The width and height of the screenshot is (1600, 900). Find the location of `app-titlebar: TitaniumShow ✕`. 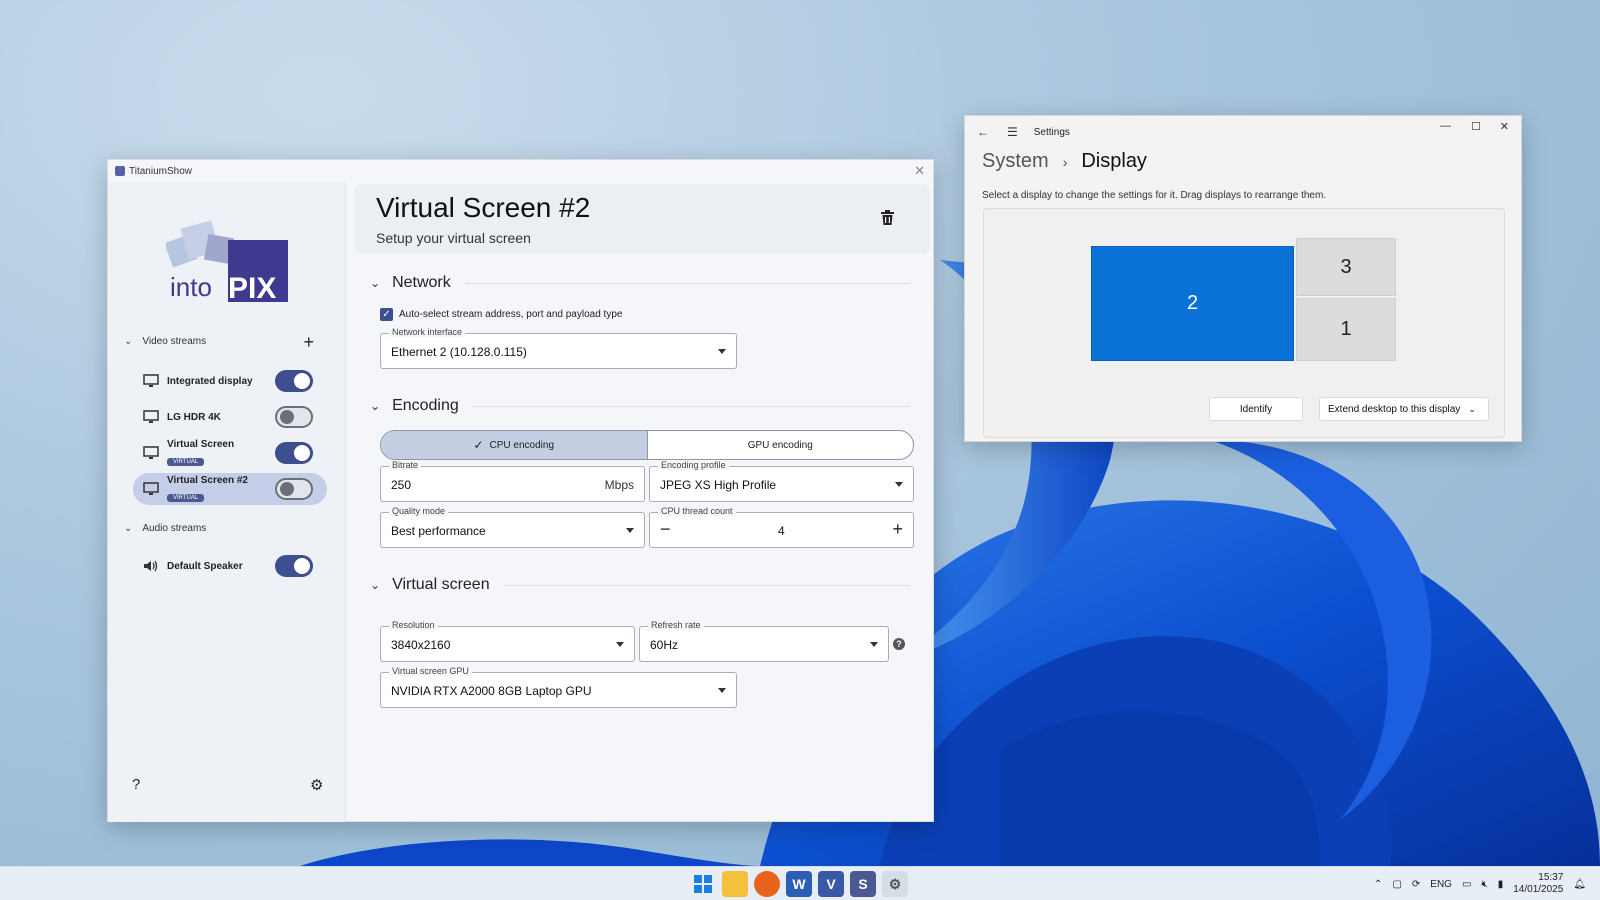

app-titlebar: TitaniumShow ✕ is located at coordinates (520, 171).